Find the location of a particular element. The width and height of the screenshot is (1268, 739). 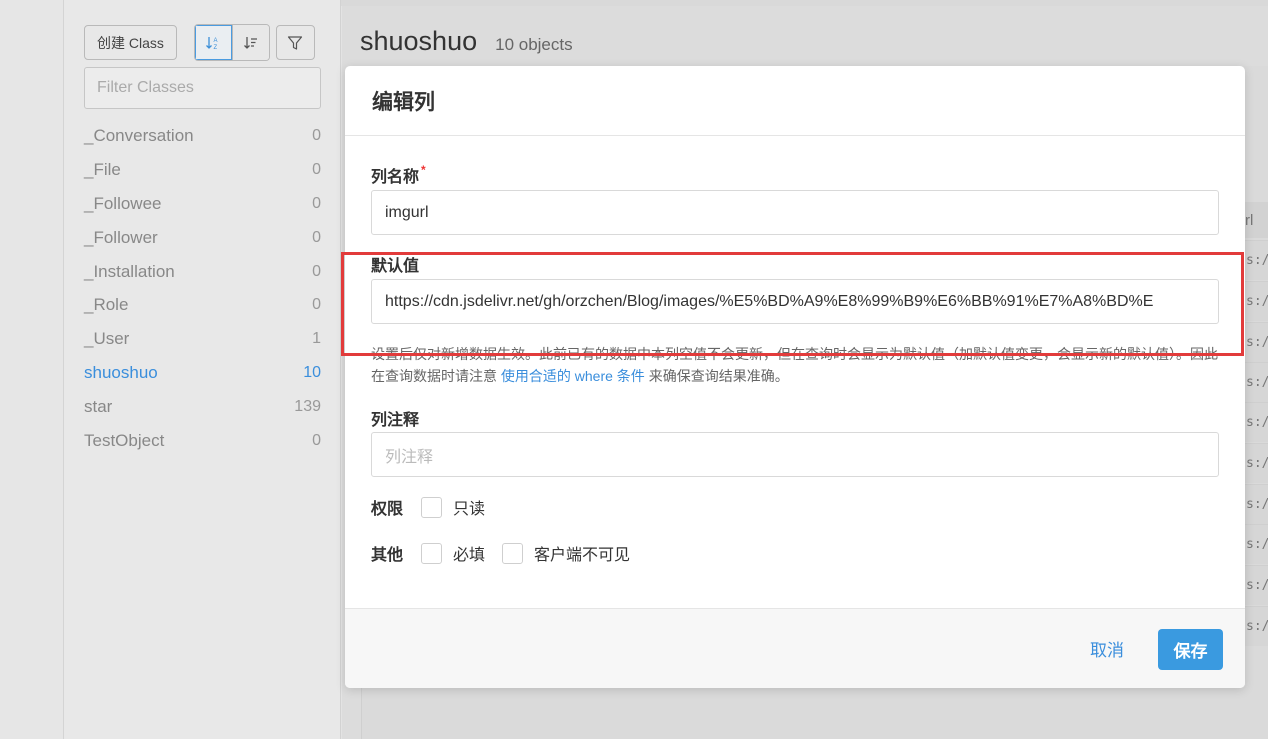

permission-row: 权限 只读 is located at coordinates (436, 507).